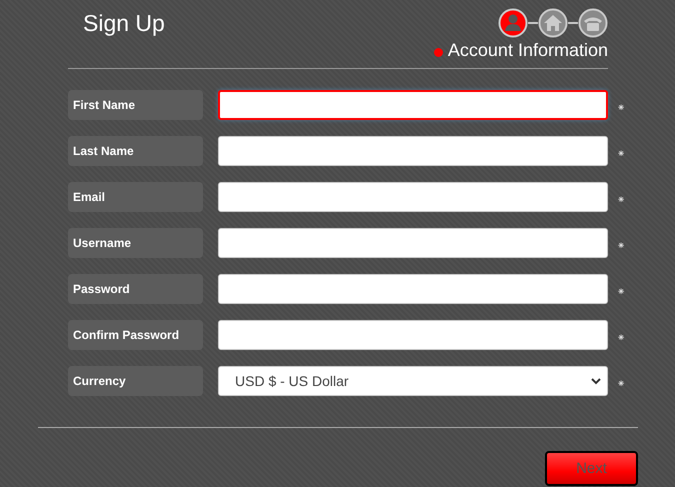 The image size is (675, 487). Describe the element at coordinates (135, 381) in the screenshot. I see `field-label: Currency` at that location.